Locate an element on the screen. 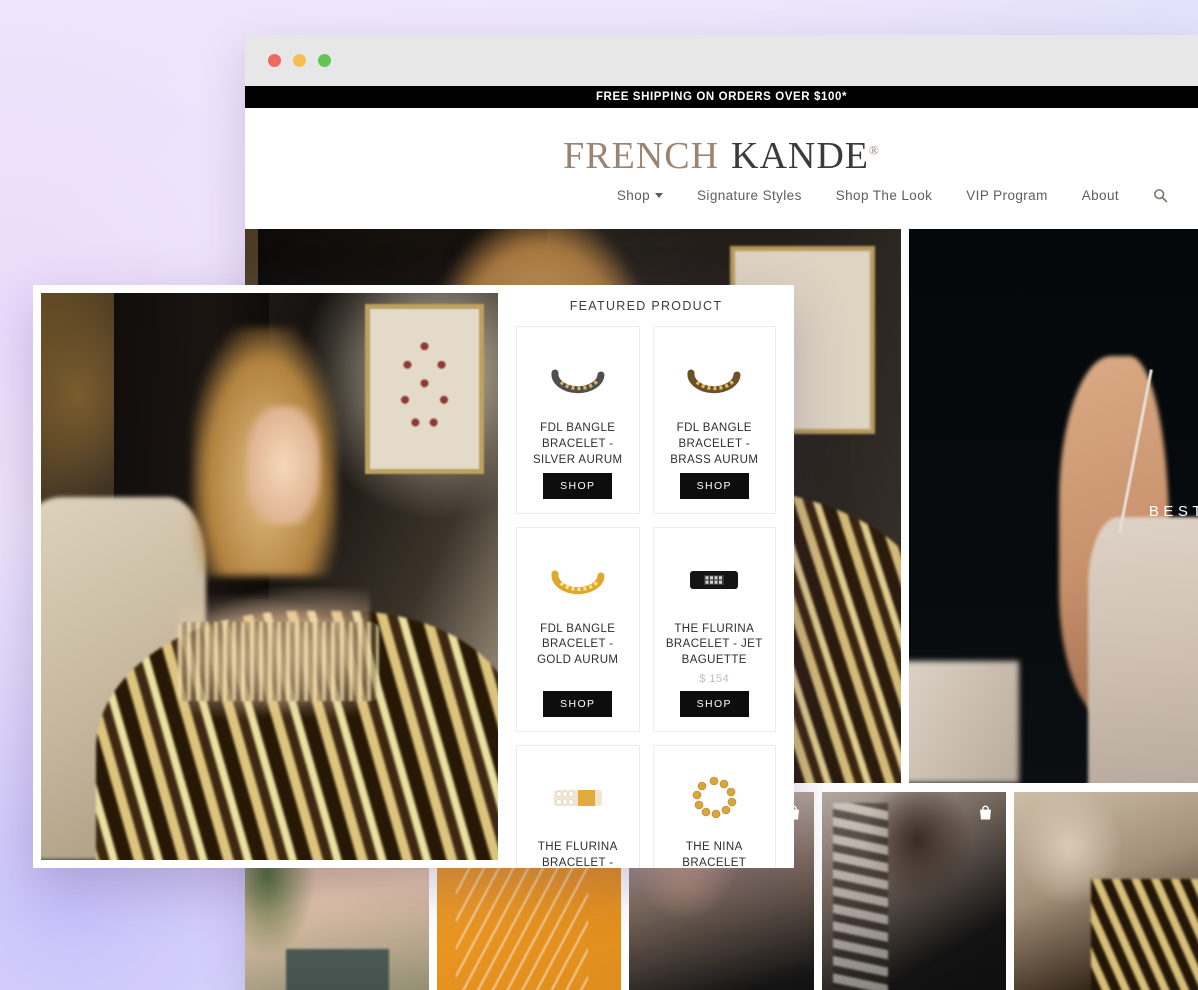 The height and width of the screenshot is (990, 1198). hero-image-right: BEST is located at coordinates (1053, 506).